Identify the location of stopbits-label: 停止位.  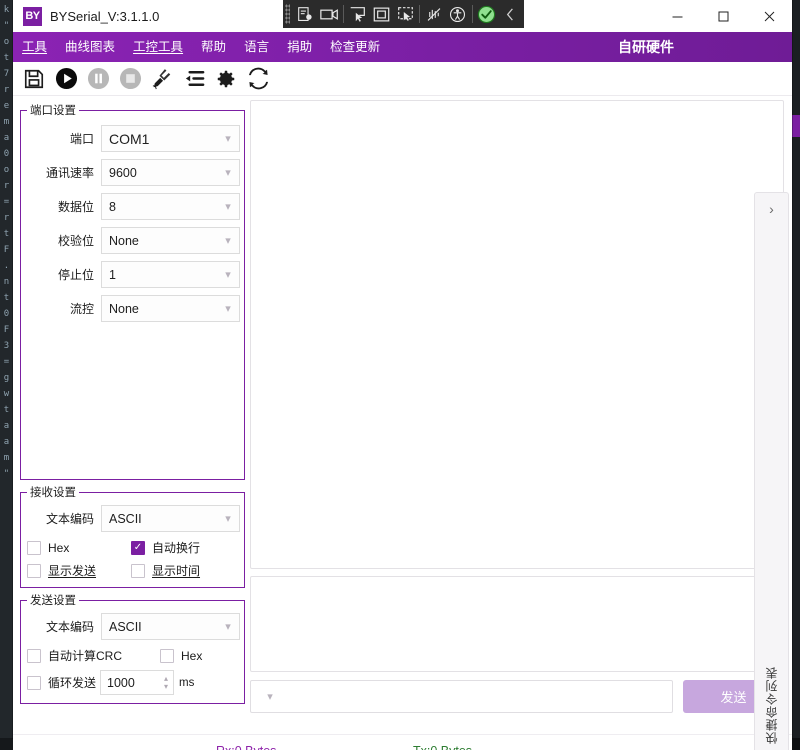
(75, 275).